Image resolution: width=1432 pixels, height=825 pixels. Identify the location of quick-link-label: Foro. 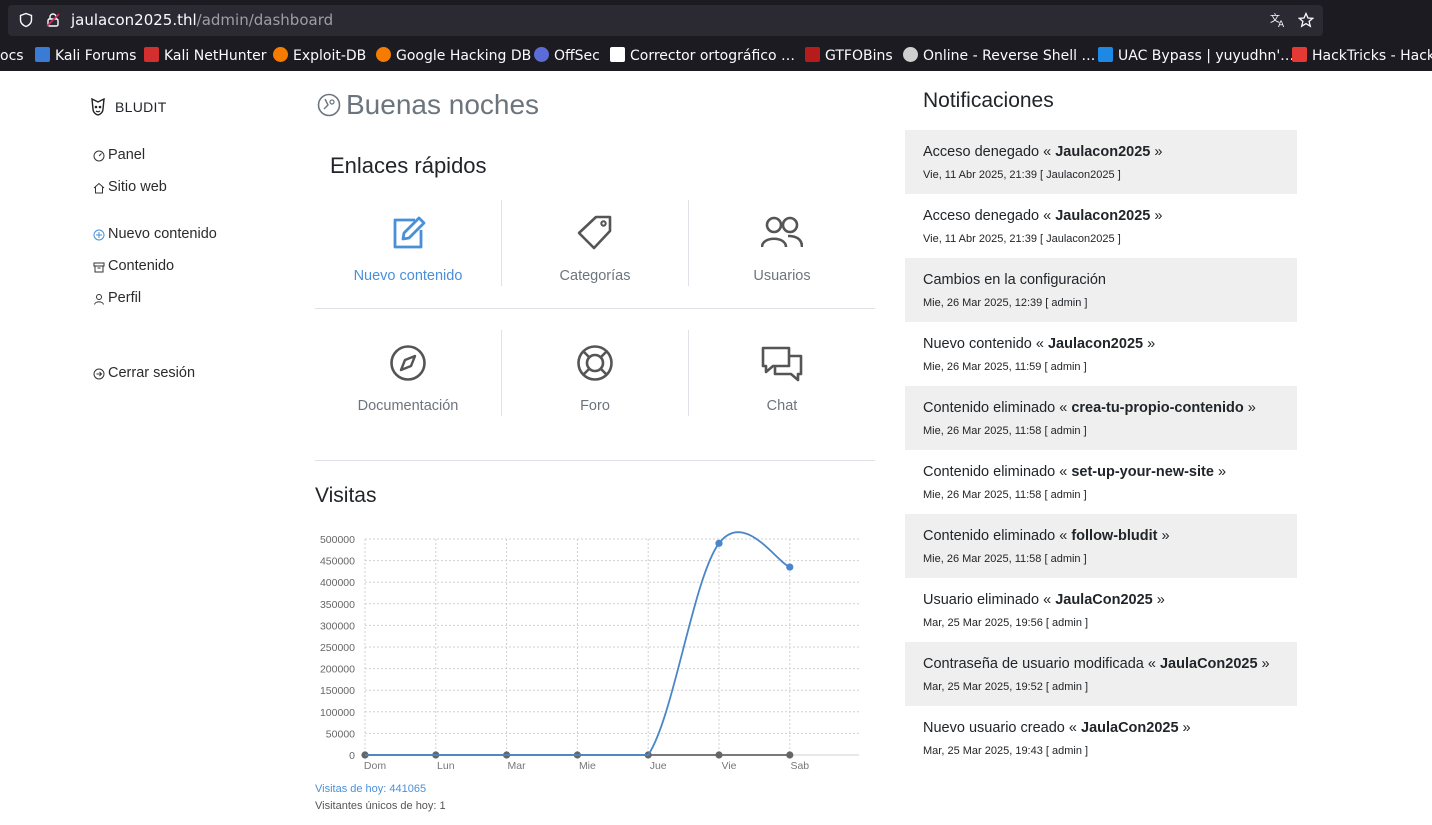
(595, 406).